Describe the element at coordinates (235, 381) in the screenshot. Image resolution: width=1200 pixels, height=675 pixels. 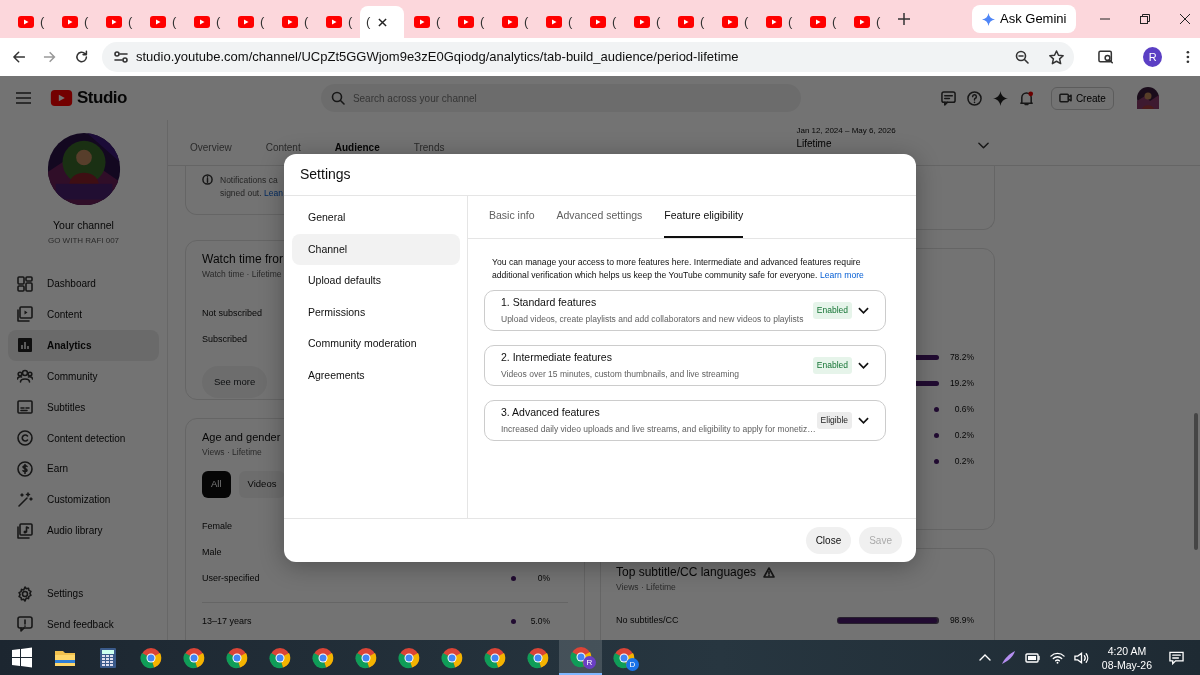
I see `see-more-button: See more` at that location.